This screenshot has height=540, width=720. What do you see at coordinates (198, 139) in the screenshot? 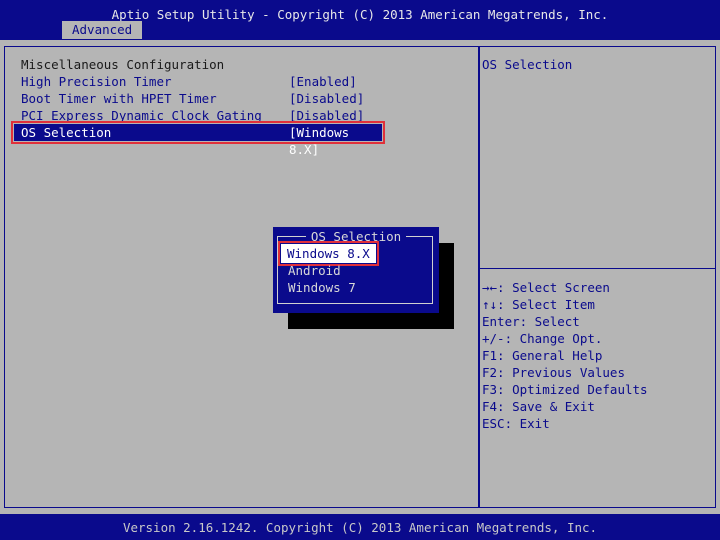
I see `setting-row-os-selection: OS Selection [Windows 8.X]` at bounding box center [198, 139].